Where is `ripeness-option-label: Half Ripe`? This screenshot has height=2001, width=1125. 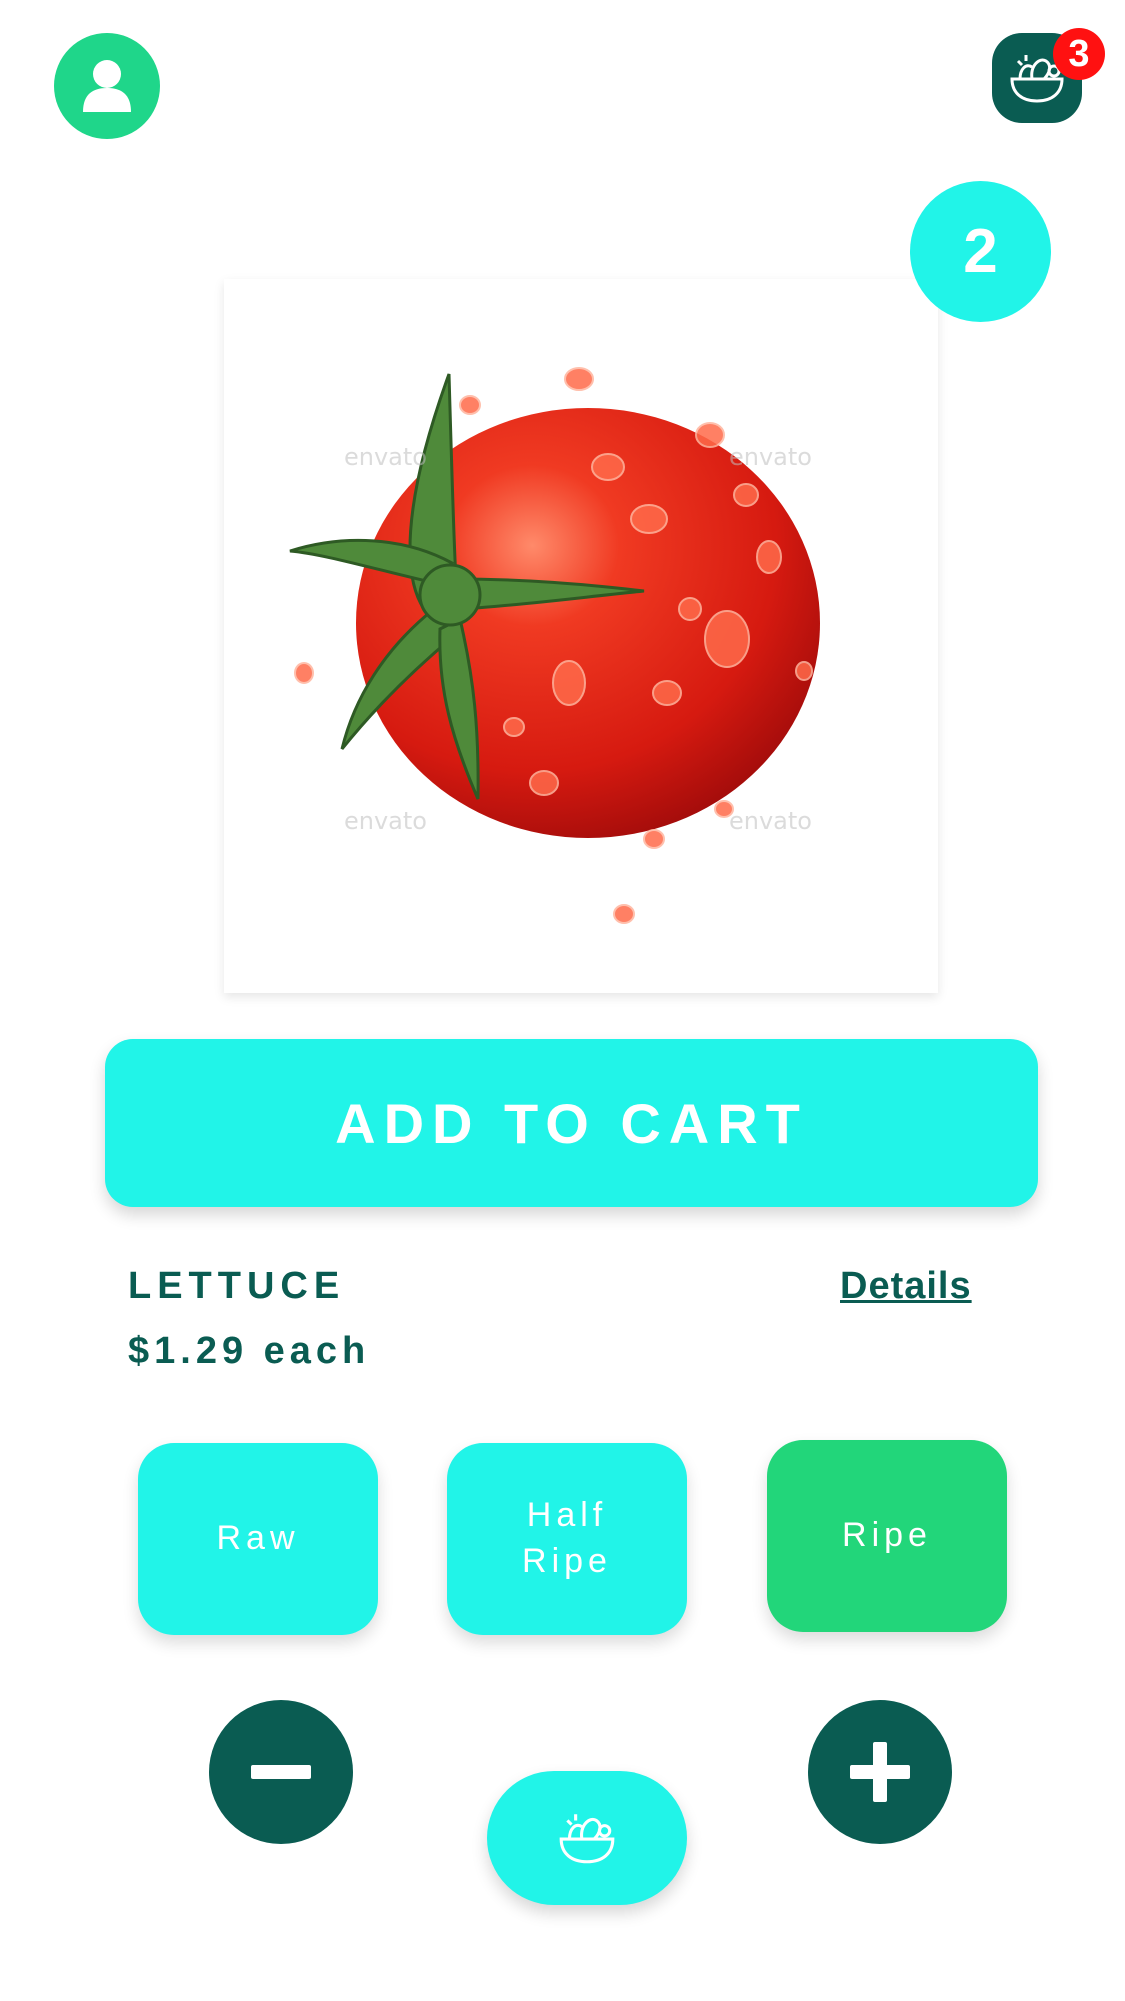
ripeness-option-label: Half Ripe is located at coordinates (567, 1538).